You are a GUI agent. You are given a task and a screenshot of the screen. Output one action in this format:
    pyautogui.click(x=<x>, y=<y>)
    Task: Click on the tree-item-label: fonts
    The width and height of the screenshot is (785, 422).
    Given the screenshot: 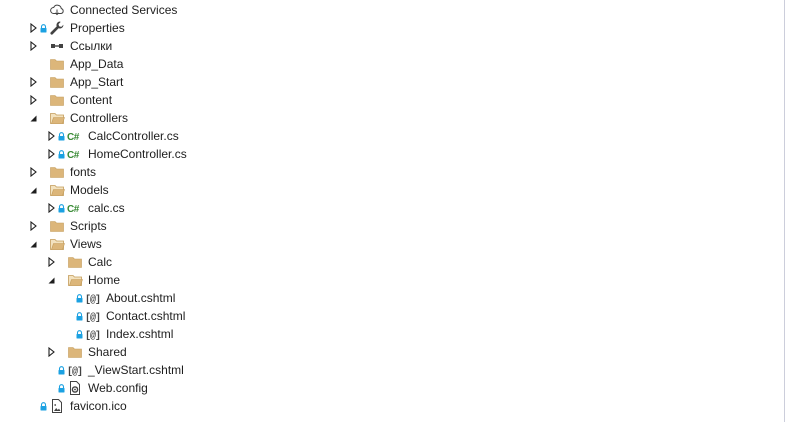 What is the action you would take?
    pyautogui.click(x=83, y=172)
    